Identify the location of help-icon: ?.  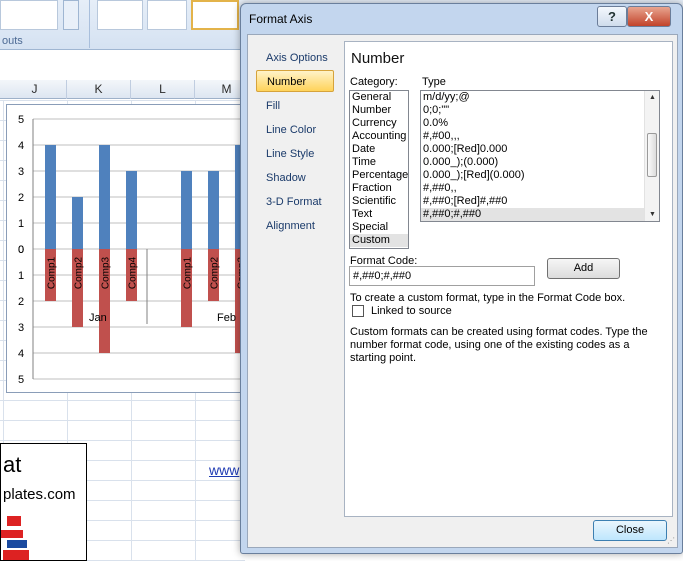
(612, 16).